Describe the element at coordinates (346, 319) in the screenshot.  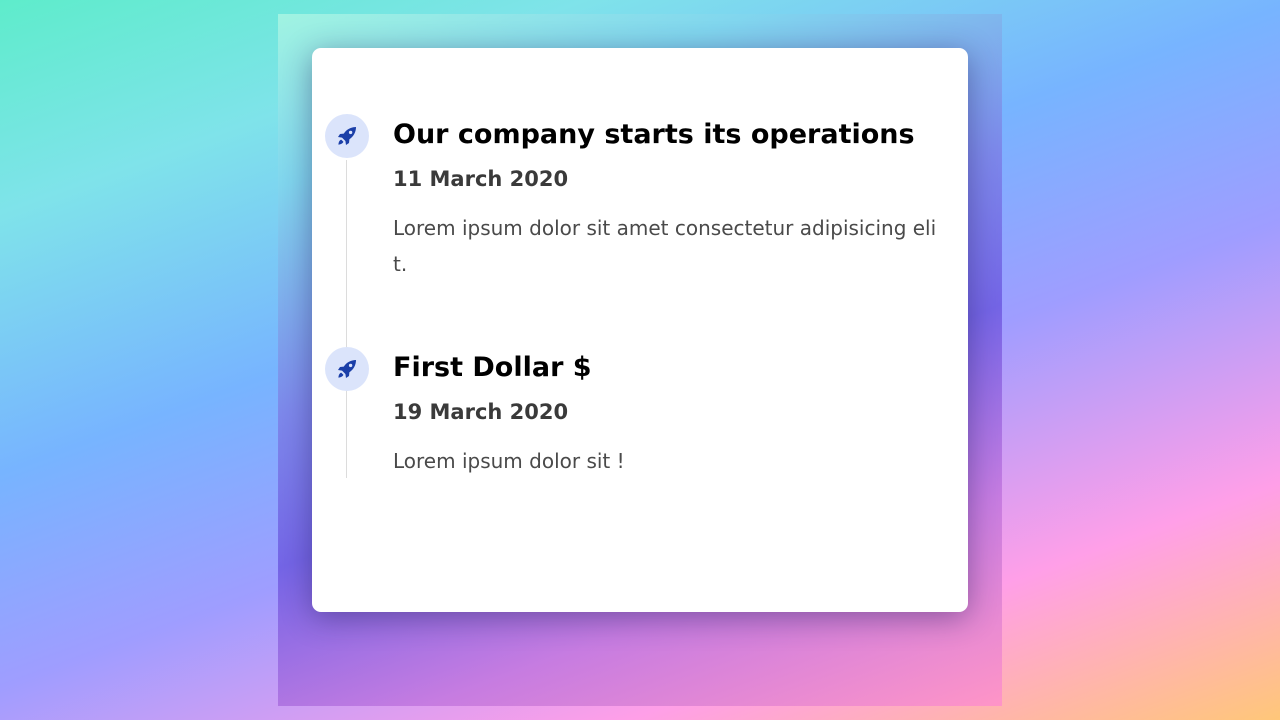
I see `timeline-line` at that location.